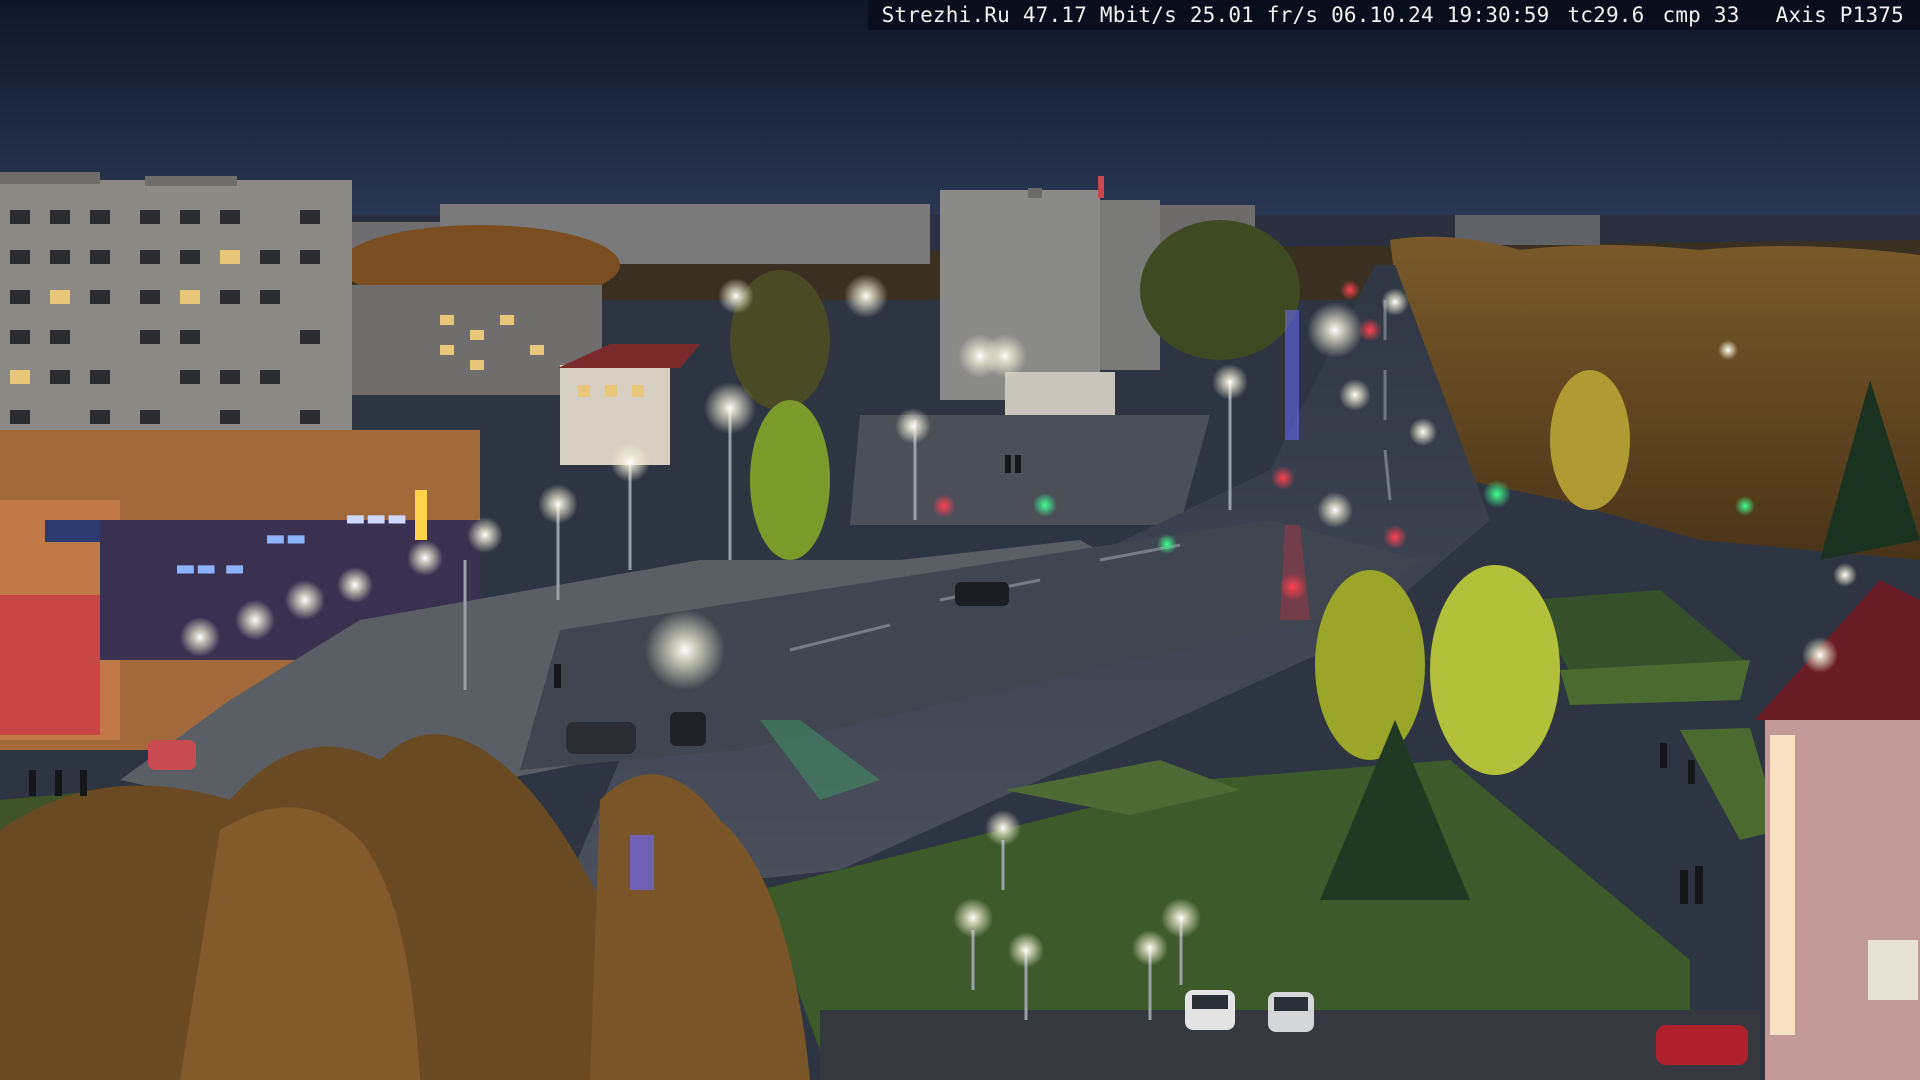 This screenshot has height=1080, width=1920. Describe the element at coordinates (376, 518) in the screenshot. I see `shop-sign-3: ▬▬▬` at that location.